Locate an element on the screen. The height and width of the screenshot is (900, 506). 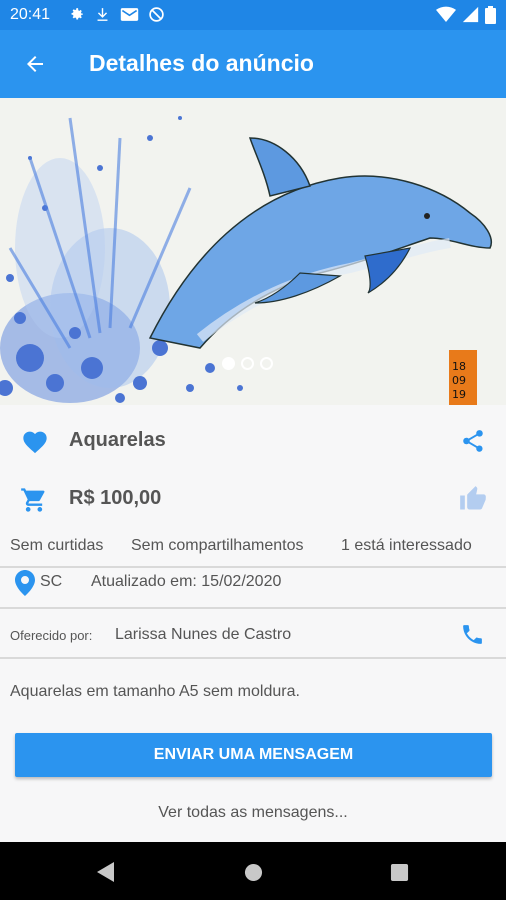
seller-row: Oferecido por: Larissa Nunes de Castro is located at coordinates (253, 636).